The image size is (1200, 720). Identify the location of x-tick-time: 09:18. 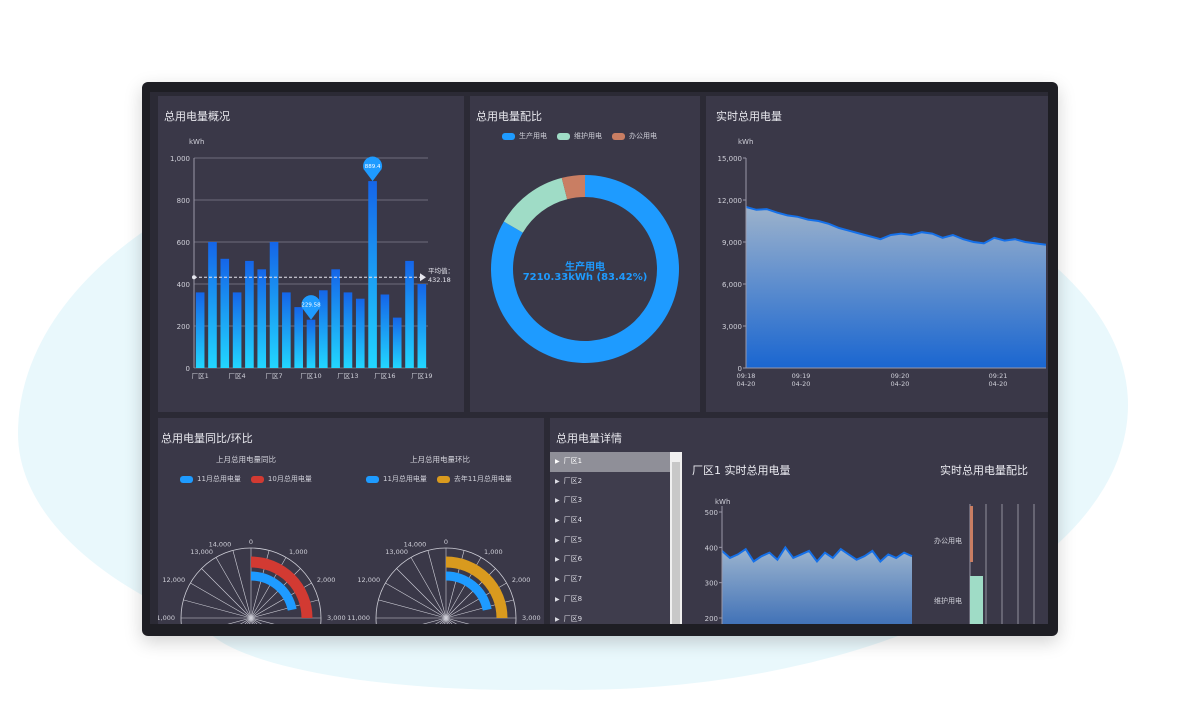
(746, 376).